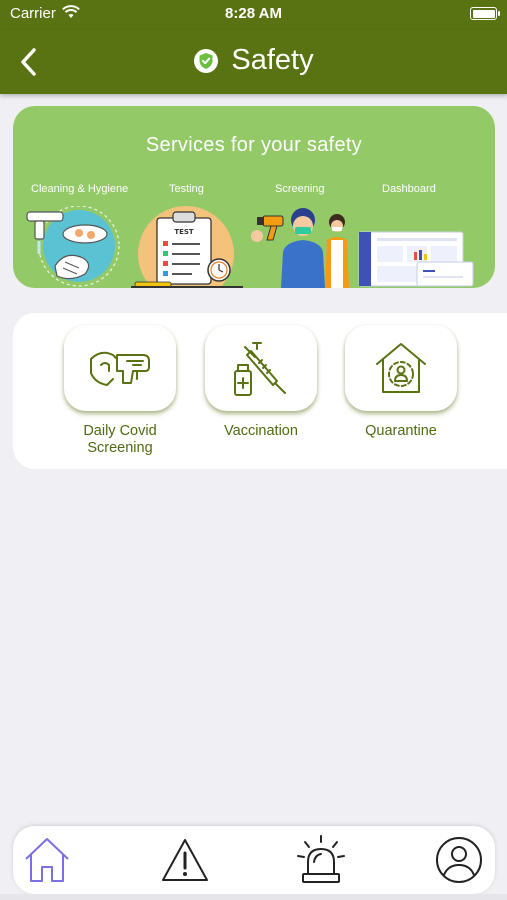 The width and height of the screenshot is (507, 900). I want to click on tab-bar, so click(254, 860).